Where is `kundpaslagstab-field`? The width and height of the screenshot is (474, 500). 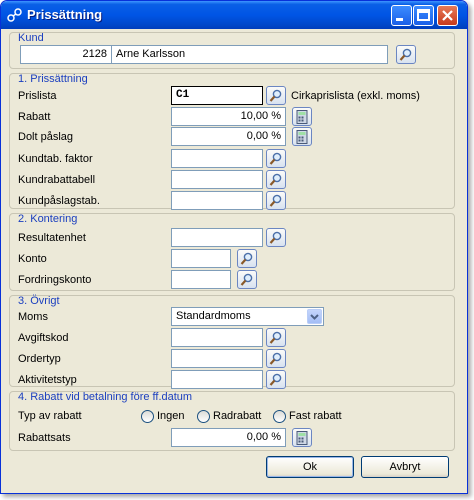 kundpaslagstab-field is located at coordinates (217, 200).